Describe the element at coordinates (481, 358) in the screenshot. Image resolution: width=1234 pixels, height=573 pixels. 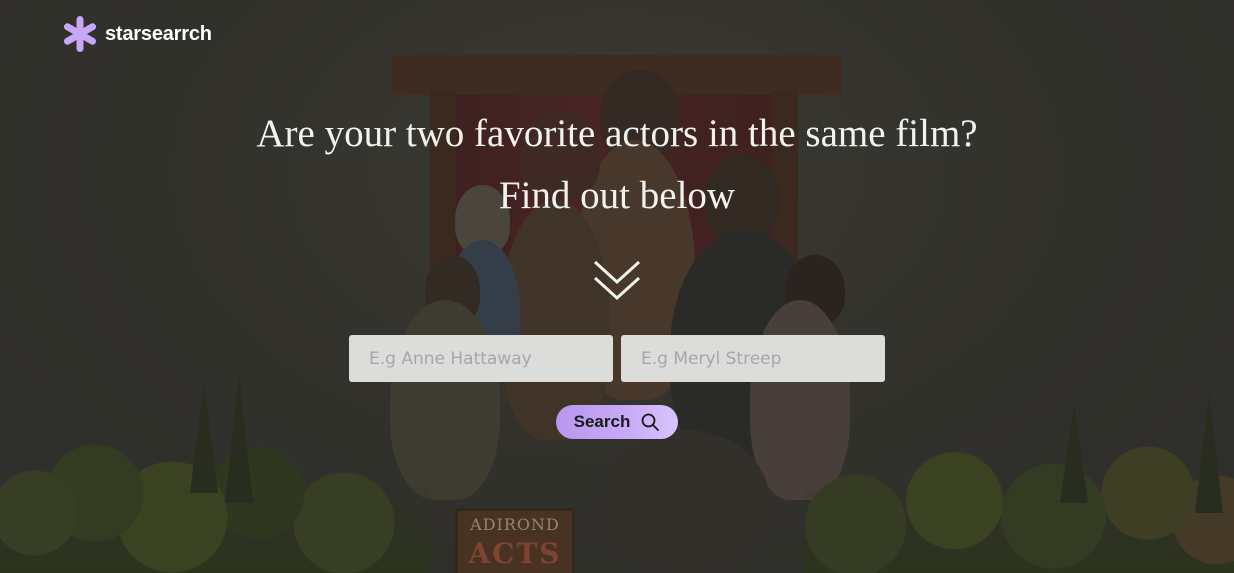
I see `actor-one-input` at that location.